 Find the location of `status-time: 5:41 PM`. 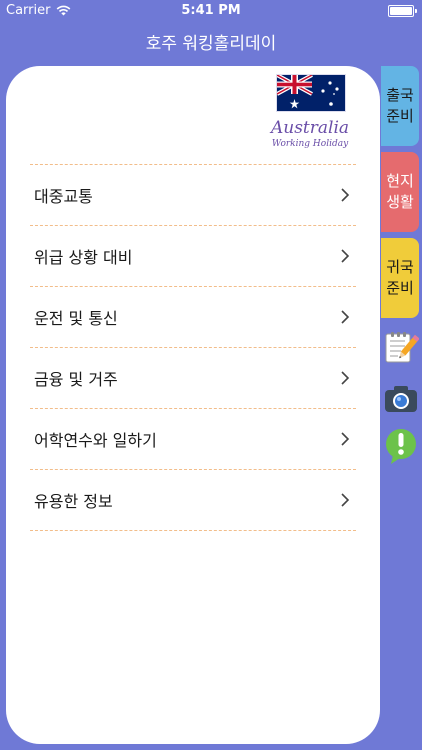

status-time: 5:41 PM is located at coordinates (211, 10).